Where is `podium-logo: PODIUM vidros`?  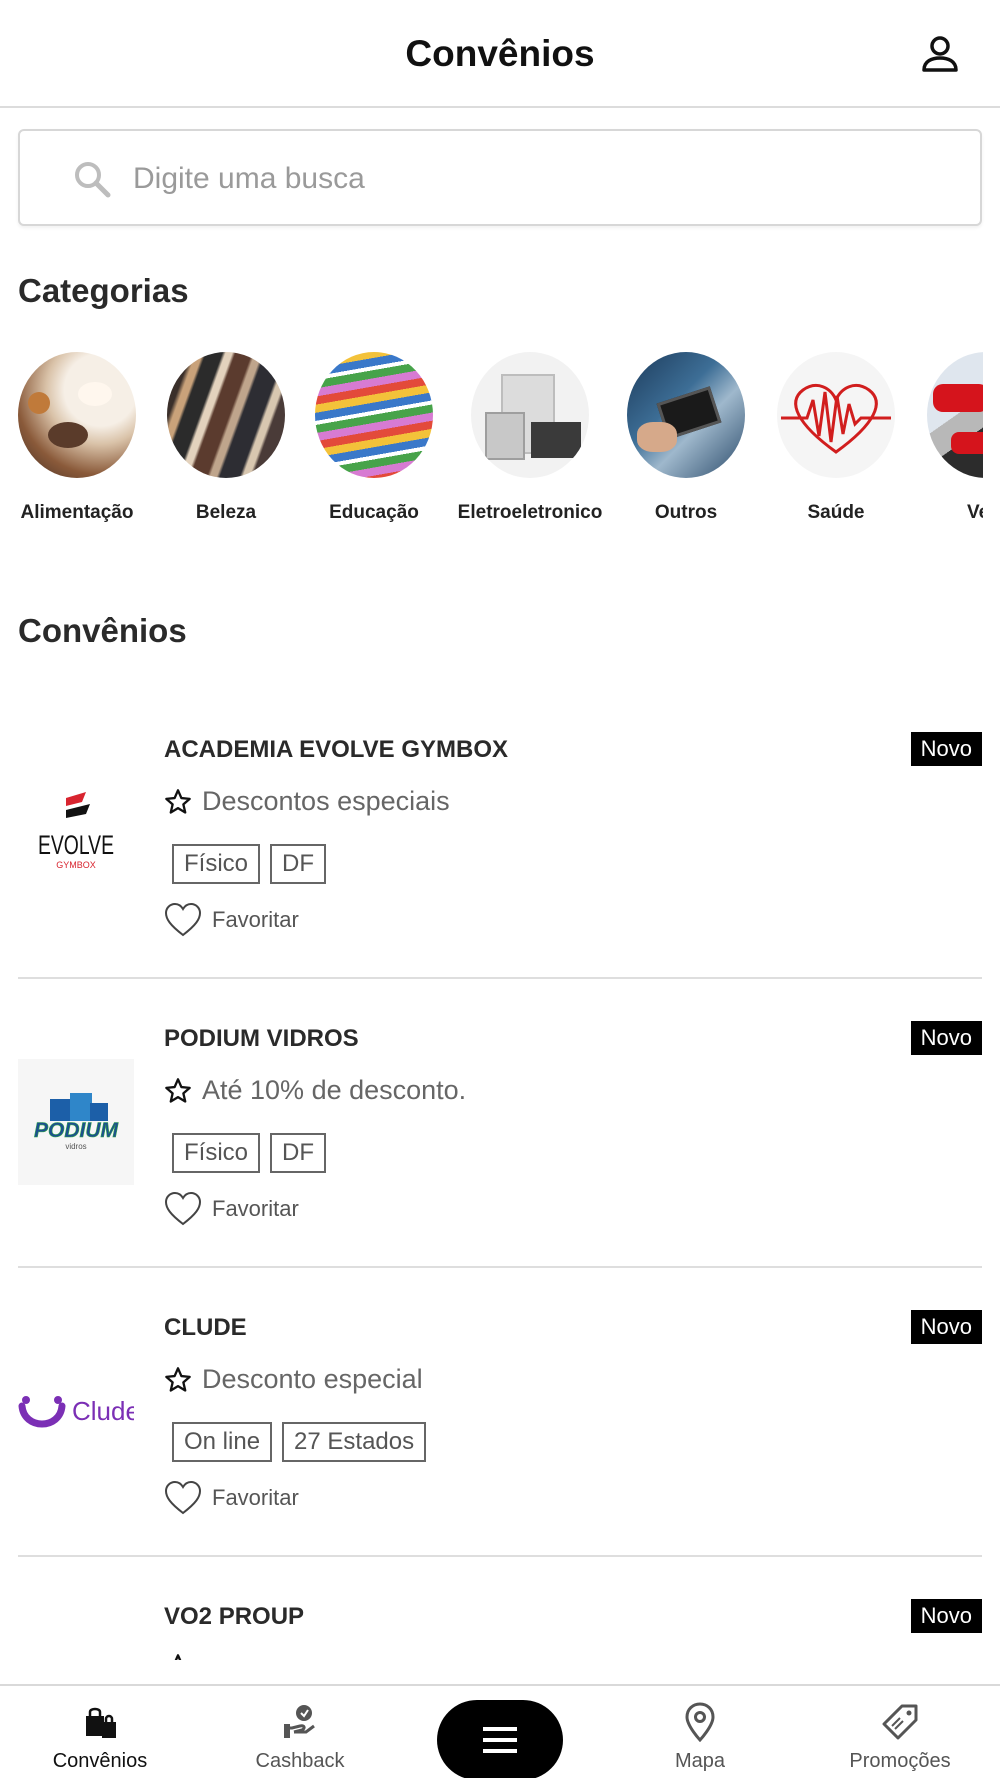
podium-logo: PODIUM vidros is located at coordinates (76, 1122).